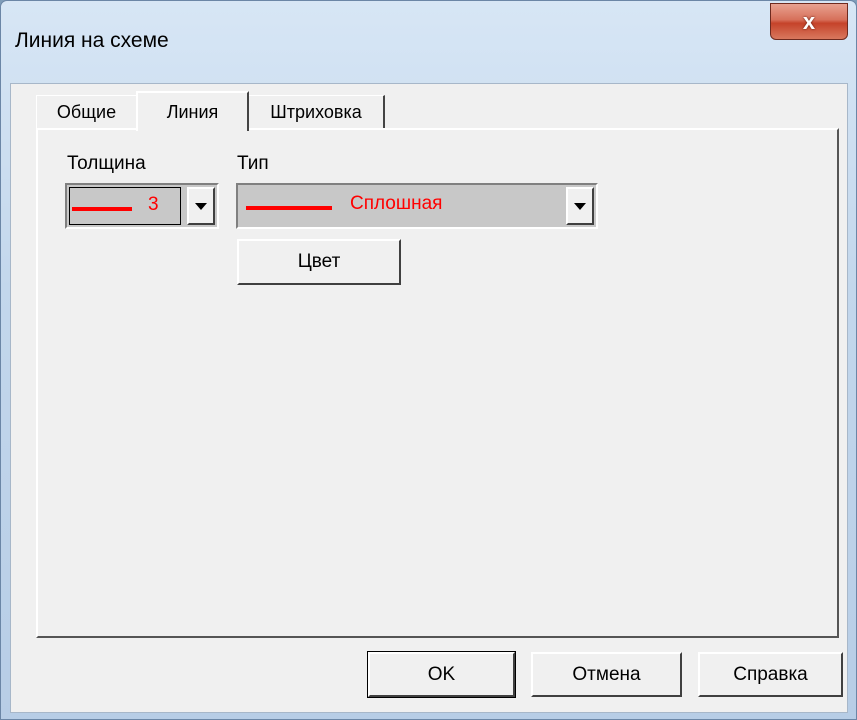 This screenshot has width=857, height=720. Describe the element at coordinates (102, 209) in the screenshot. I see `thickness-line-sample` at that location.